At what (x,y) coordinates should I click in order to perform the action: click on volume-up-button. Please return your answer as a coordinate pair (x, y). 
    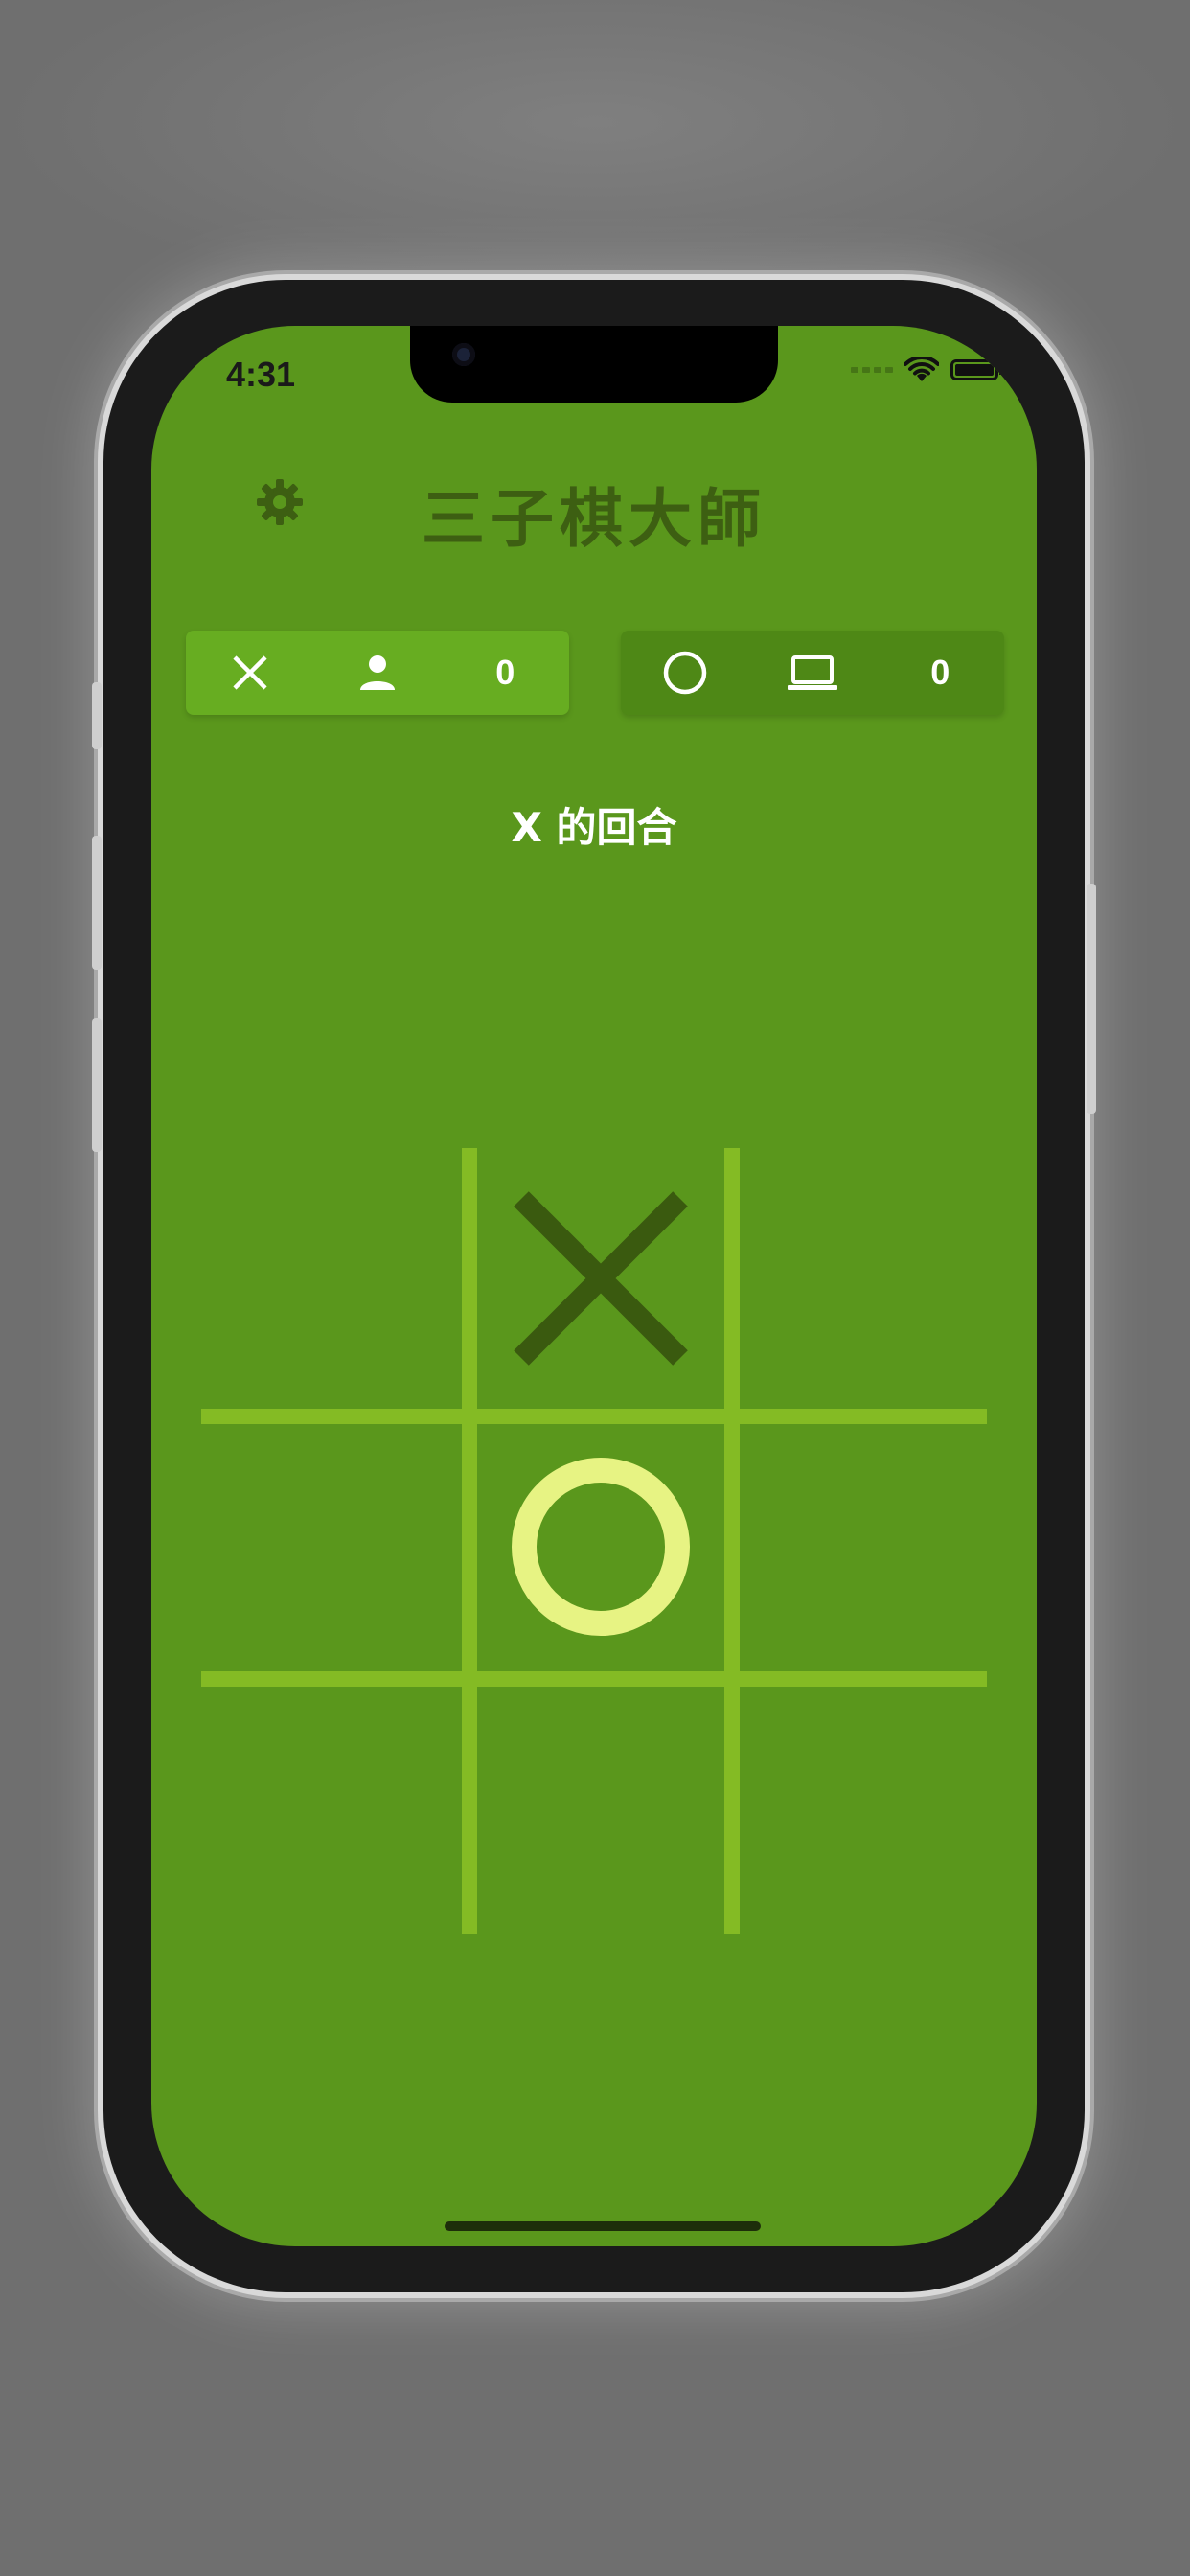
    Looking at the image, I should click on (97, 903).